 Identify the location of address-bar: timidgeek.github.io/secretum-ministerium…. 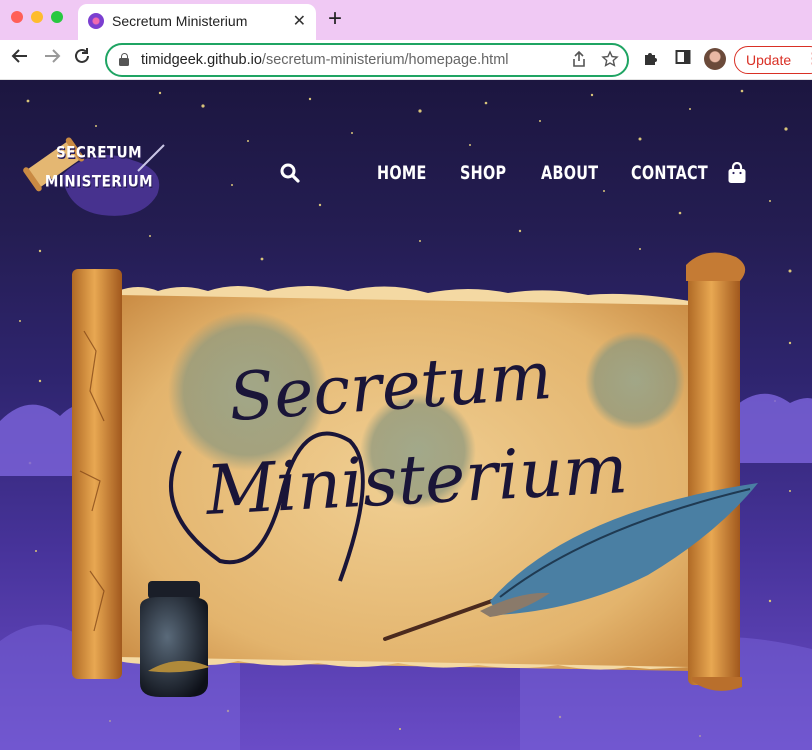
(367, 60).